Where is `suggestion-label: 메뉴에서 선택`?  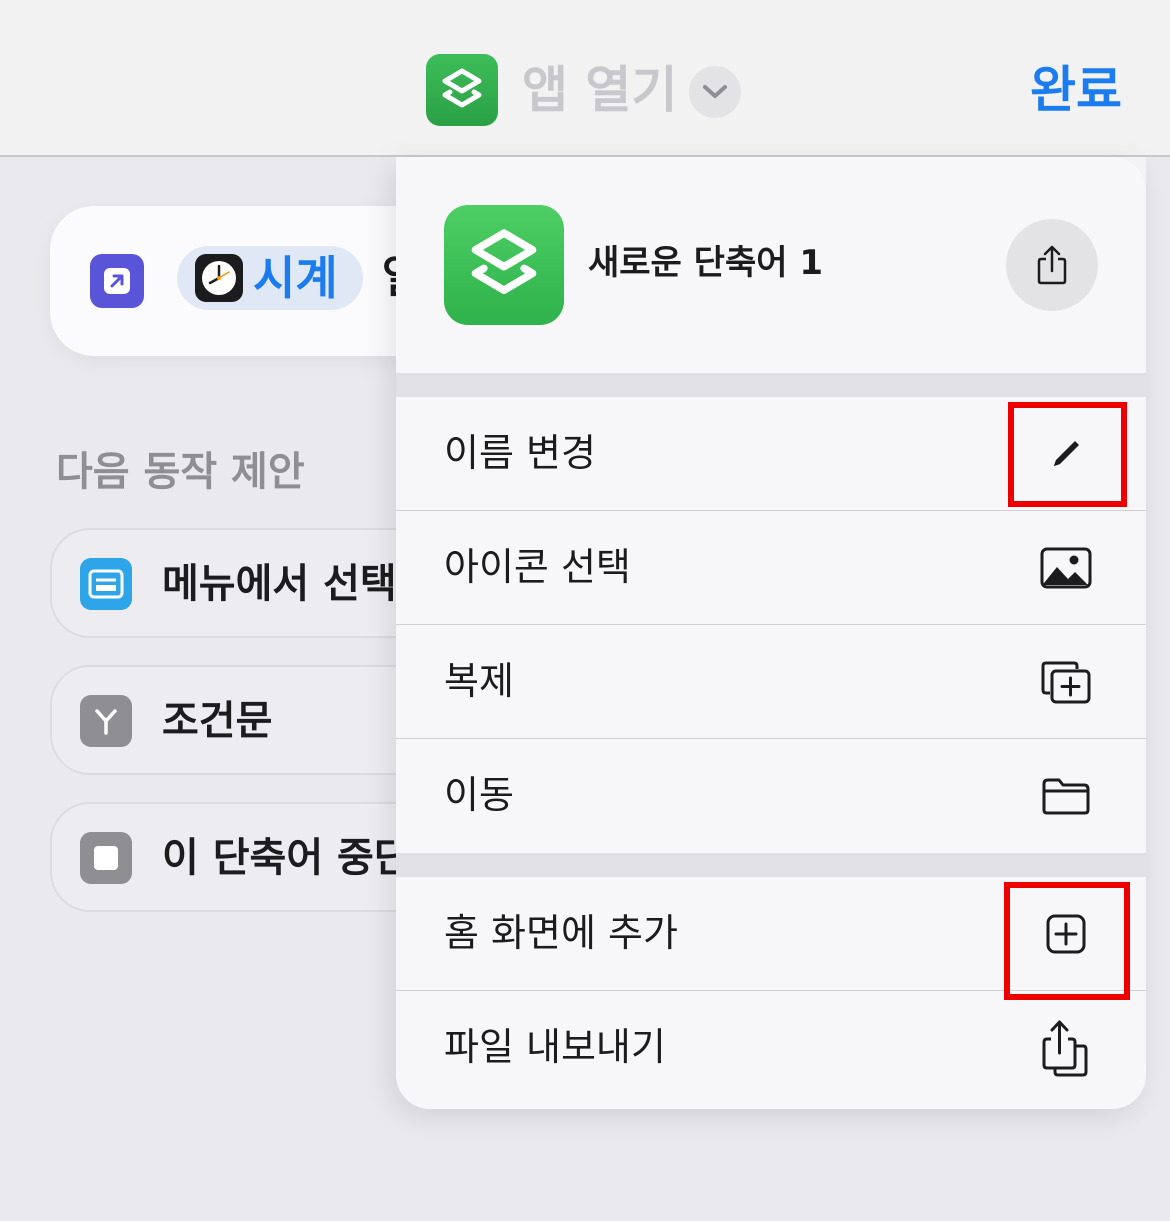 suggestion-label: 메뉴에서 선택 is located at coordinates (279, 584).